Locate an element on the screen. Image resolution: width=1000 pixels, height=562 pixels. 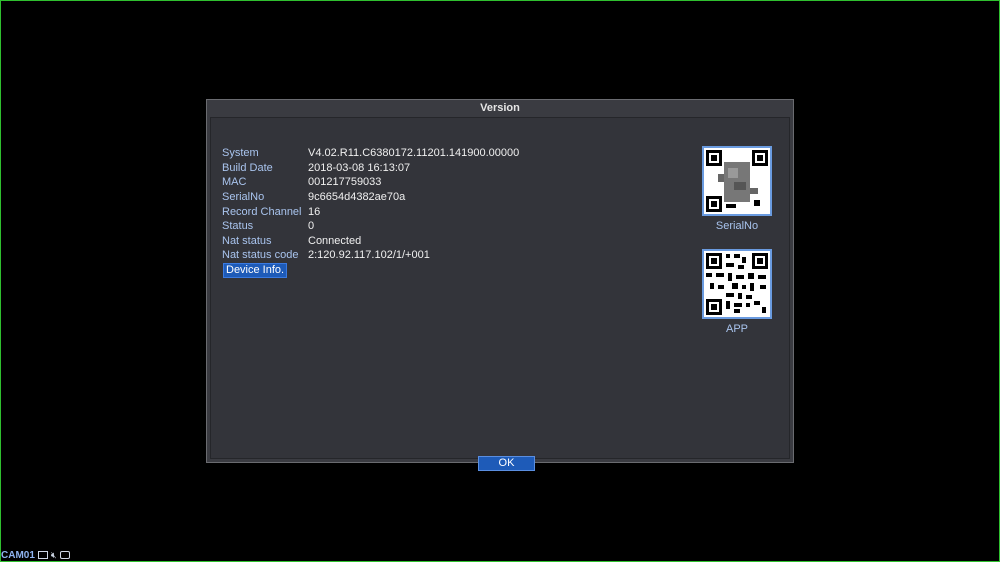
qr-pattern-serial is located at coordinates (737, 181).